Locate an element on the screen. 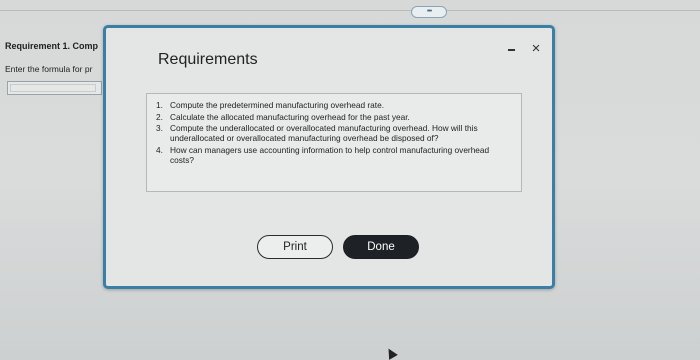 The width and height of the screenshot is (700, 360). dialog-title: Requirements is located at coordinates (208, 59).